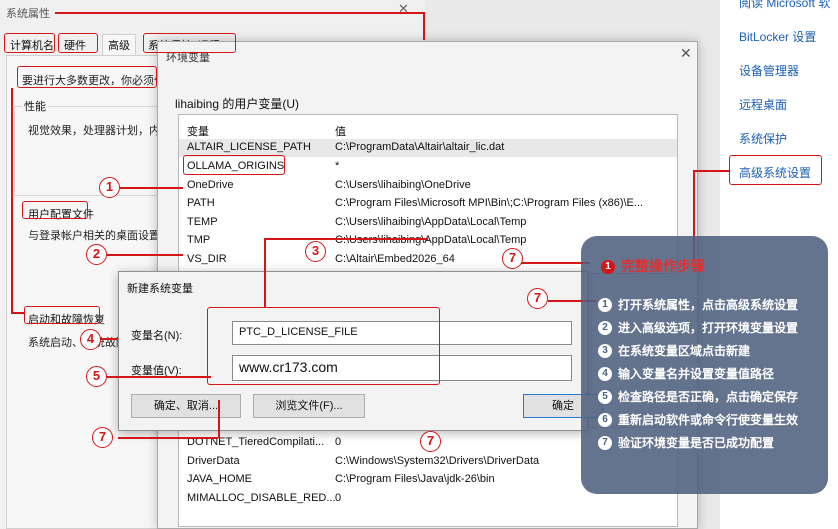 The width and height of the screenshot is (838, 529). Describe the element at coordinates (210, 185) in the screenshot. I see `var-name: OneDrive` at that location.